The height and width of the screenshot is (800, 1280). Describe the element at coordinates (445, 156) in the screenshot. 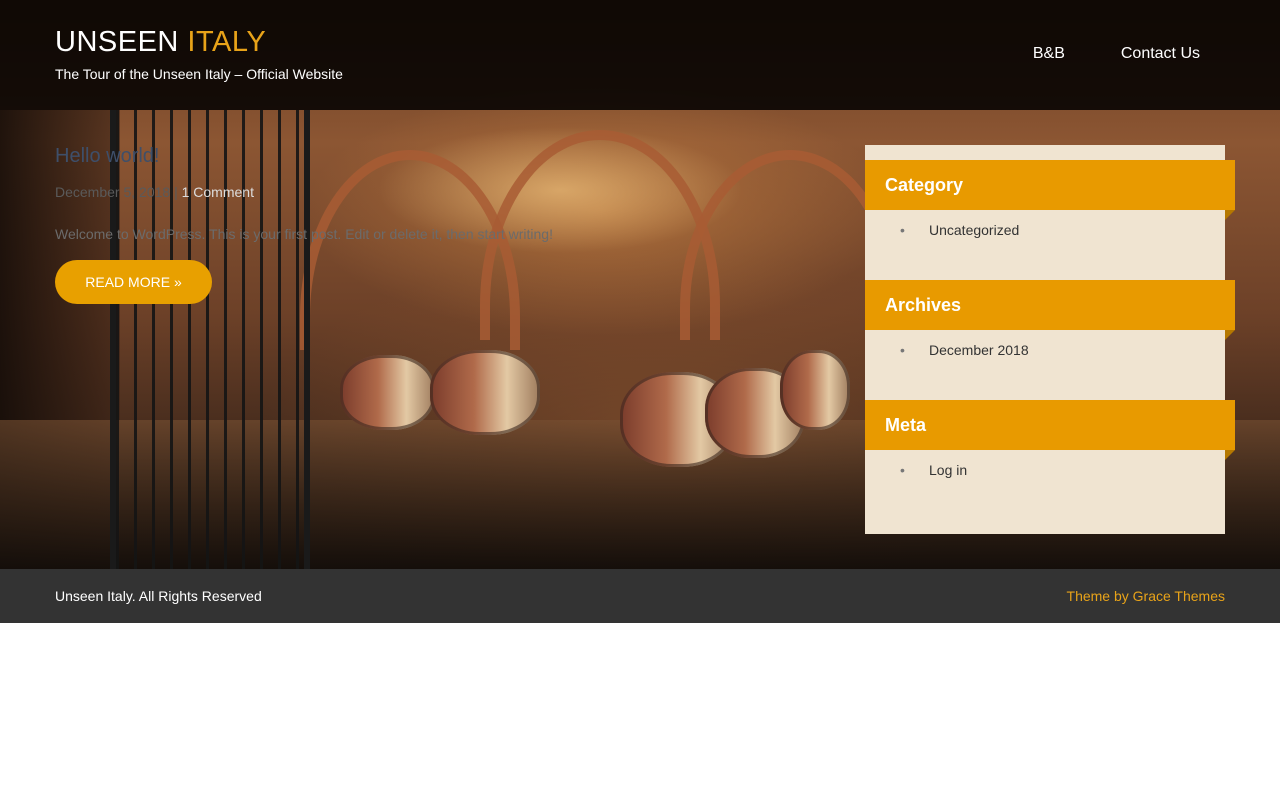

I see `post-title: Hello world!` at that location.